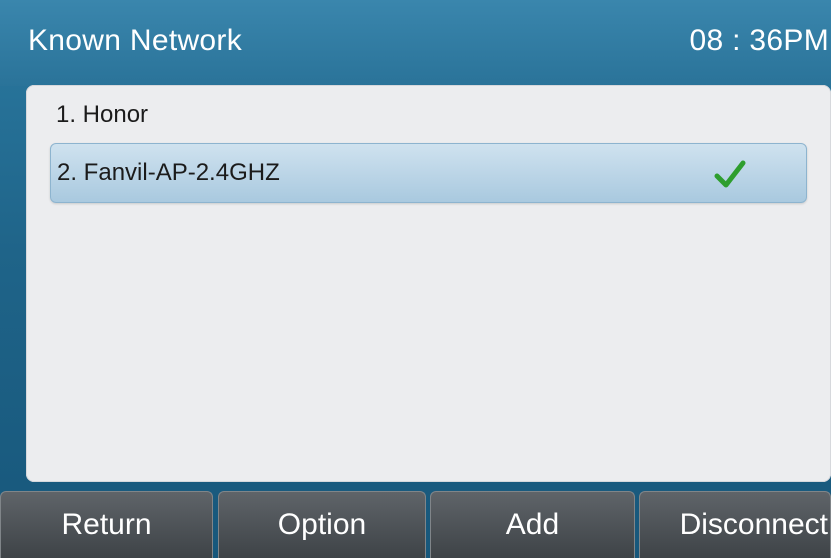 The width and height of the screenshot is (831, 558). I want to click on network-item-fanvil: 2. Fanvil-AP-2.4GHZ, so click(428, 173).